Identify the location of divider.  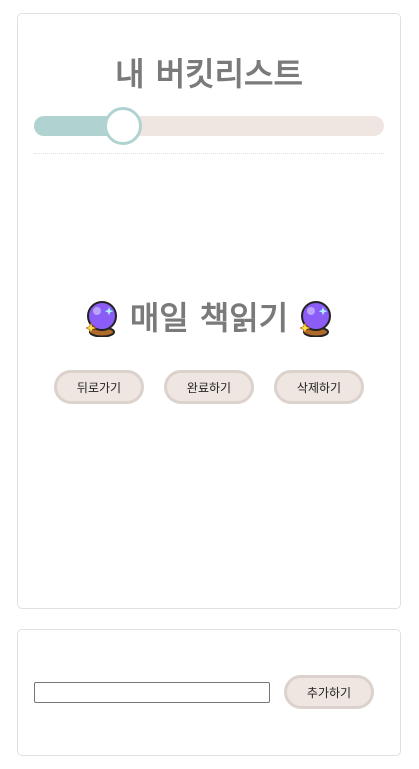
(209, 153).